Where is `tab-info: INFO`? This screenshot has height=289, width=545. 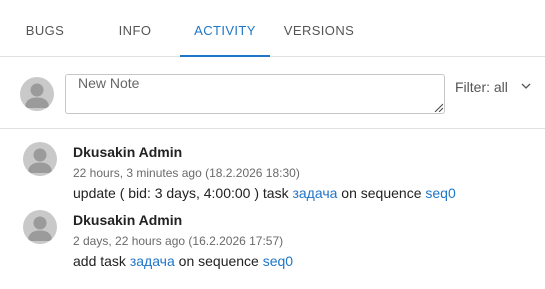
tab-info: INFO is located at coordinates (135, 28).